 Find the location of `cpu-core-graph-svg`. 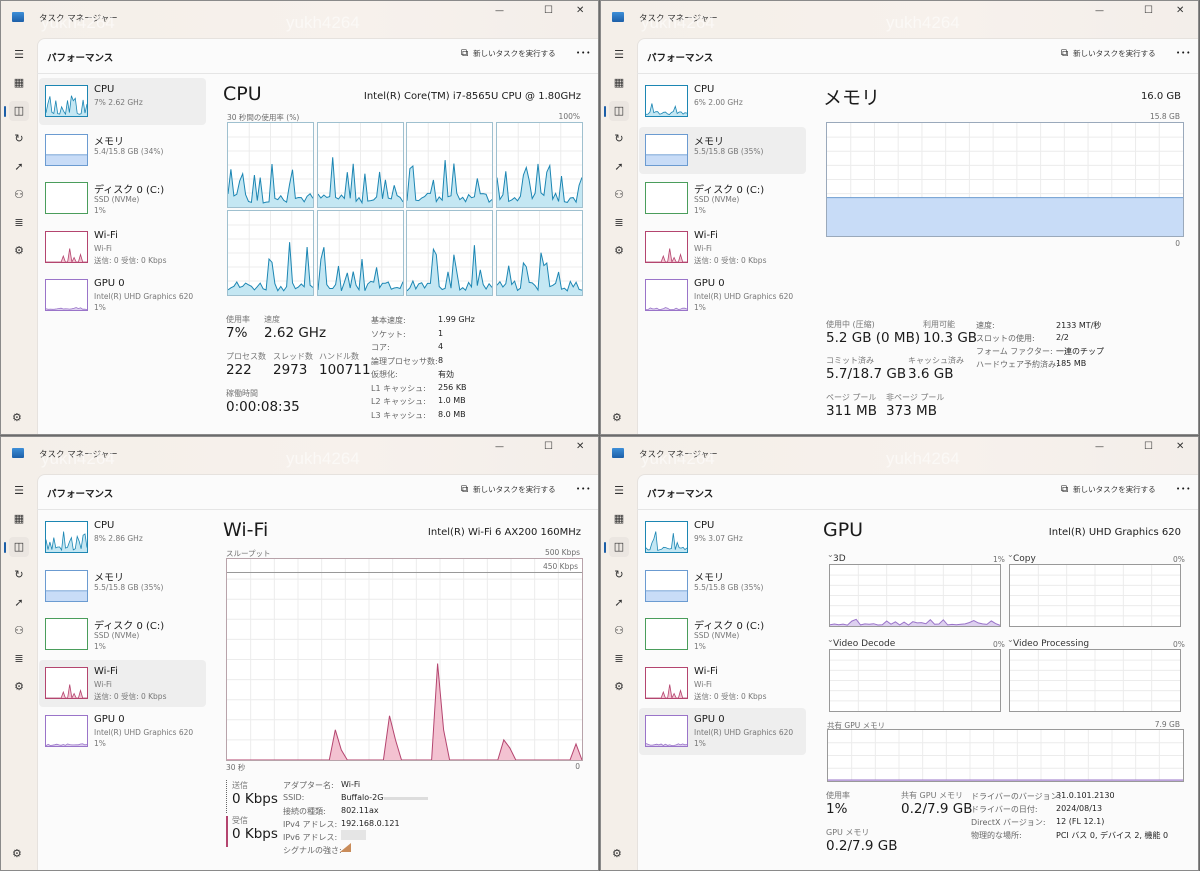

cpu-core-graph-svg is located at coordinates (360, 253).